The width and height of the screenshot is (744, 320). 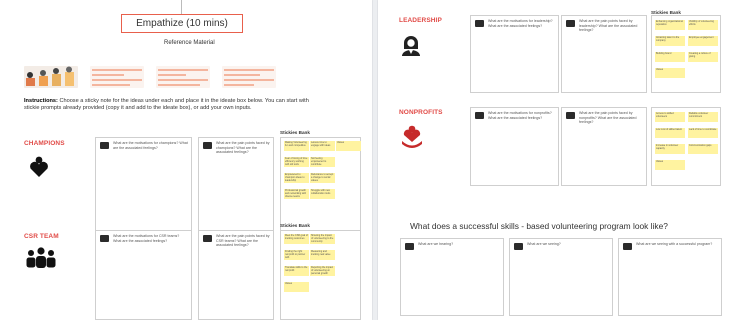 What do you see at coordinates (703, 41) in the screenshot?
I see `sticky-note: Employee engagement` at bounding box center [703, 41].